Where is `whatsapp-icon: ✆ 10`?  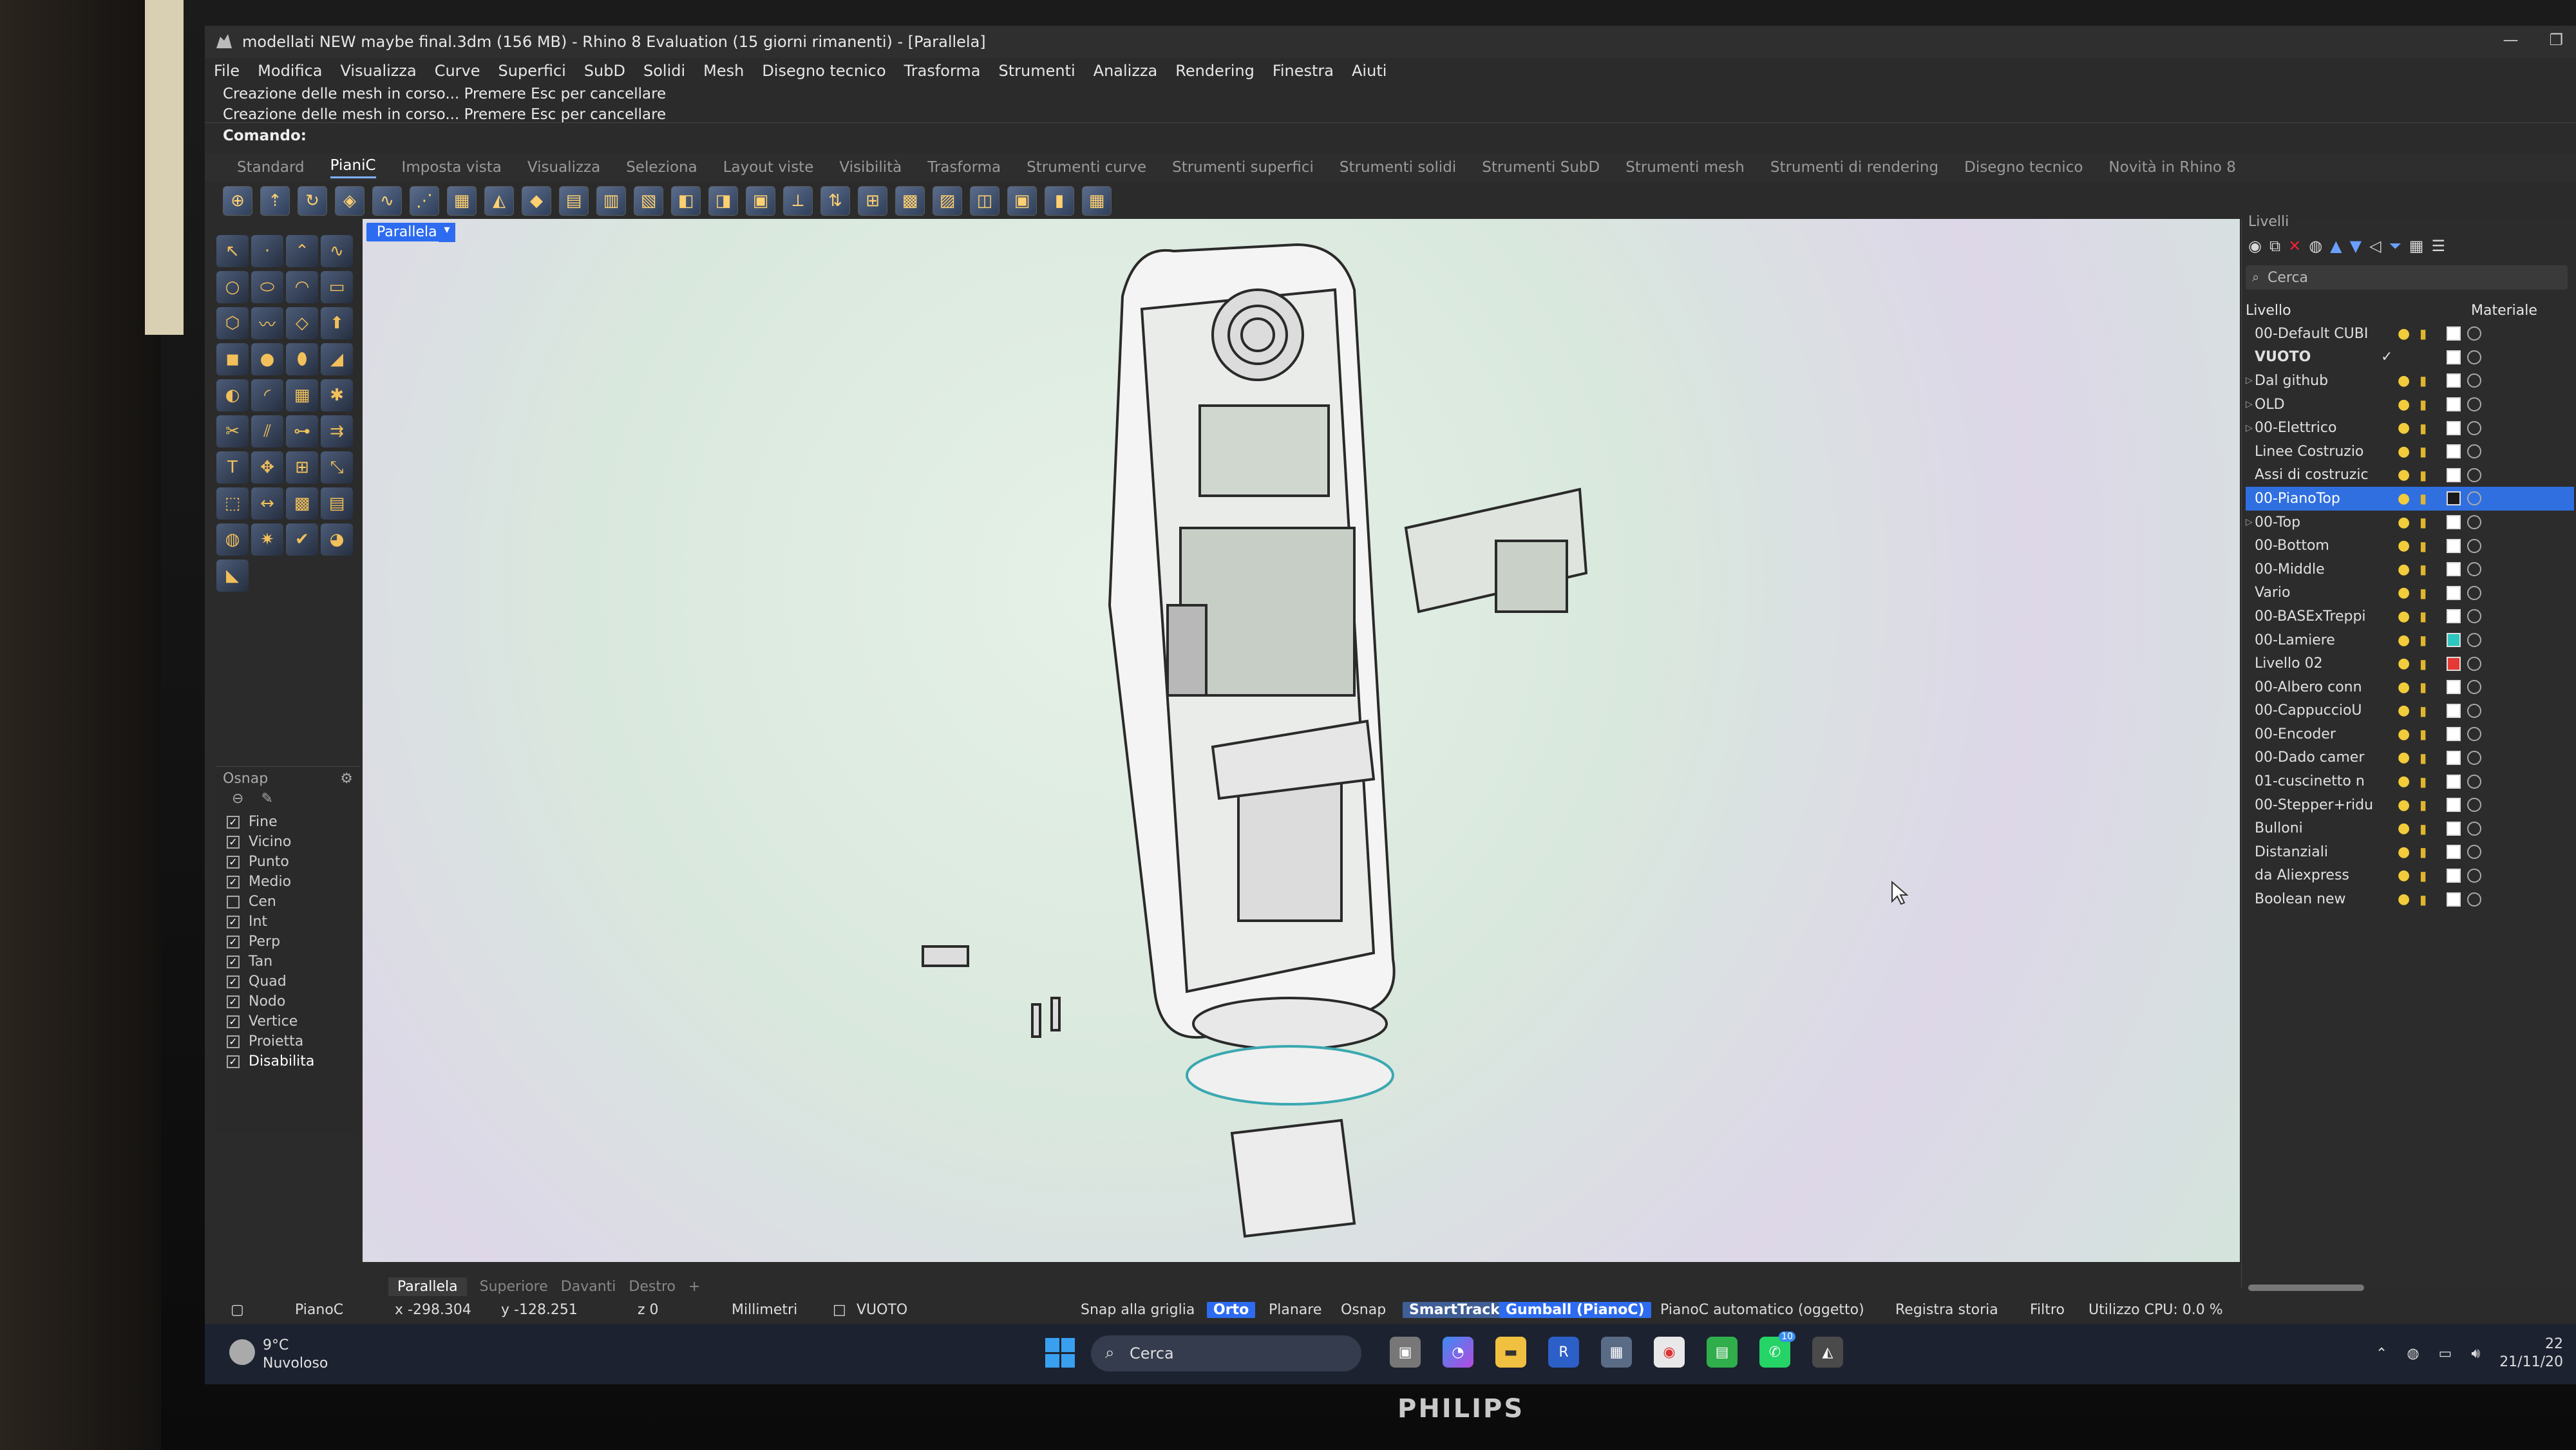
whatsapp-icon: ✆ 10 is located at coordinates (1777, 1350).